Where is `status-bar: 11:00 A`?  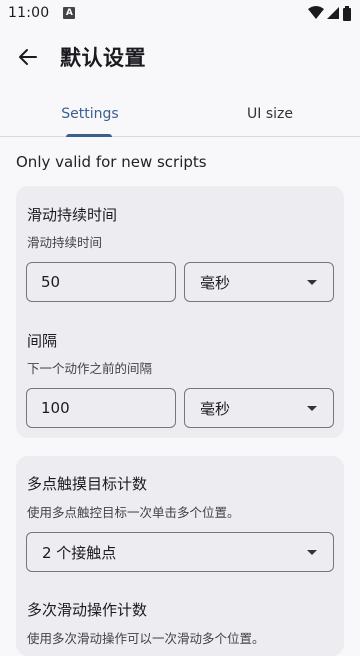
status-bar: 11:00 A is located at coordinates (180, 13).